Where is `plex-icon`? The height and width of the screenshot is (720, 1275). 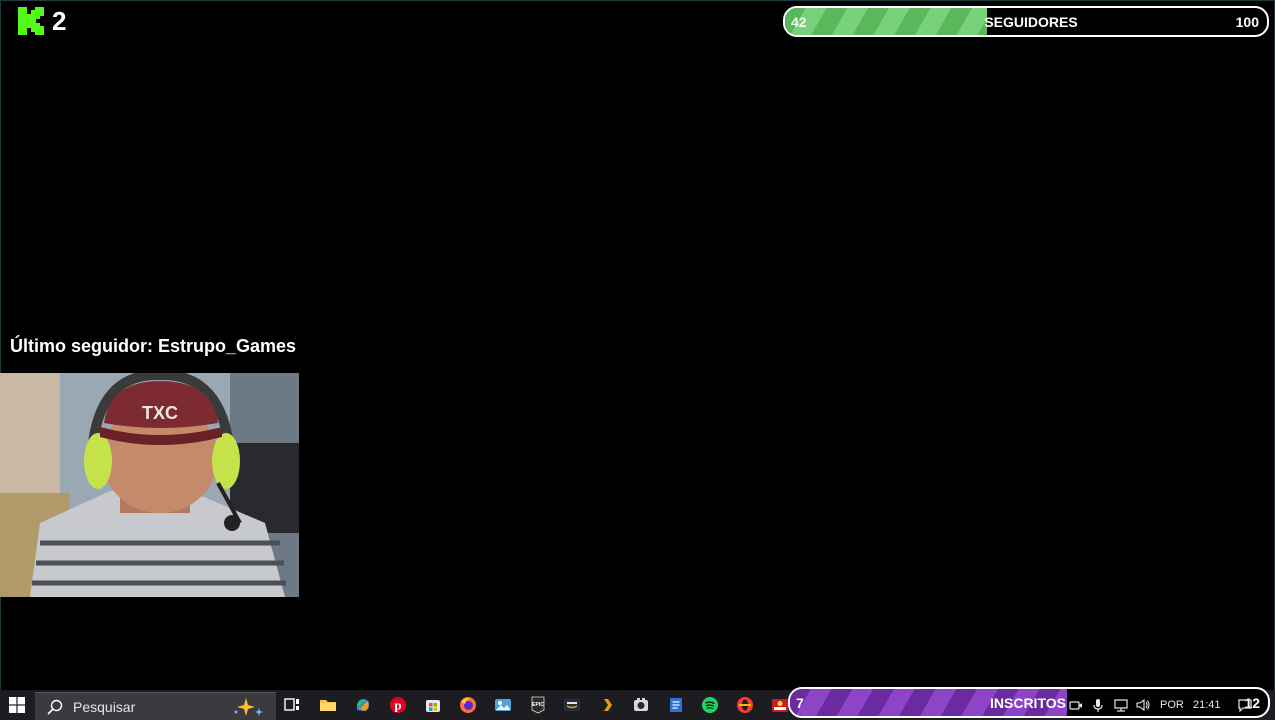
plex-icon is located at coordinates (607, 705).